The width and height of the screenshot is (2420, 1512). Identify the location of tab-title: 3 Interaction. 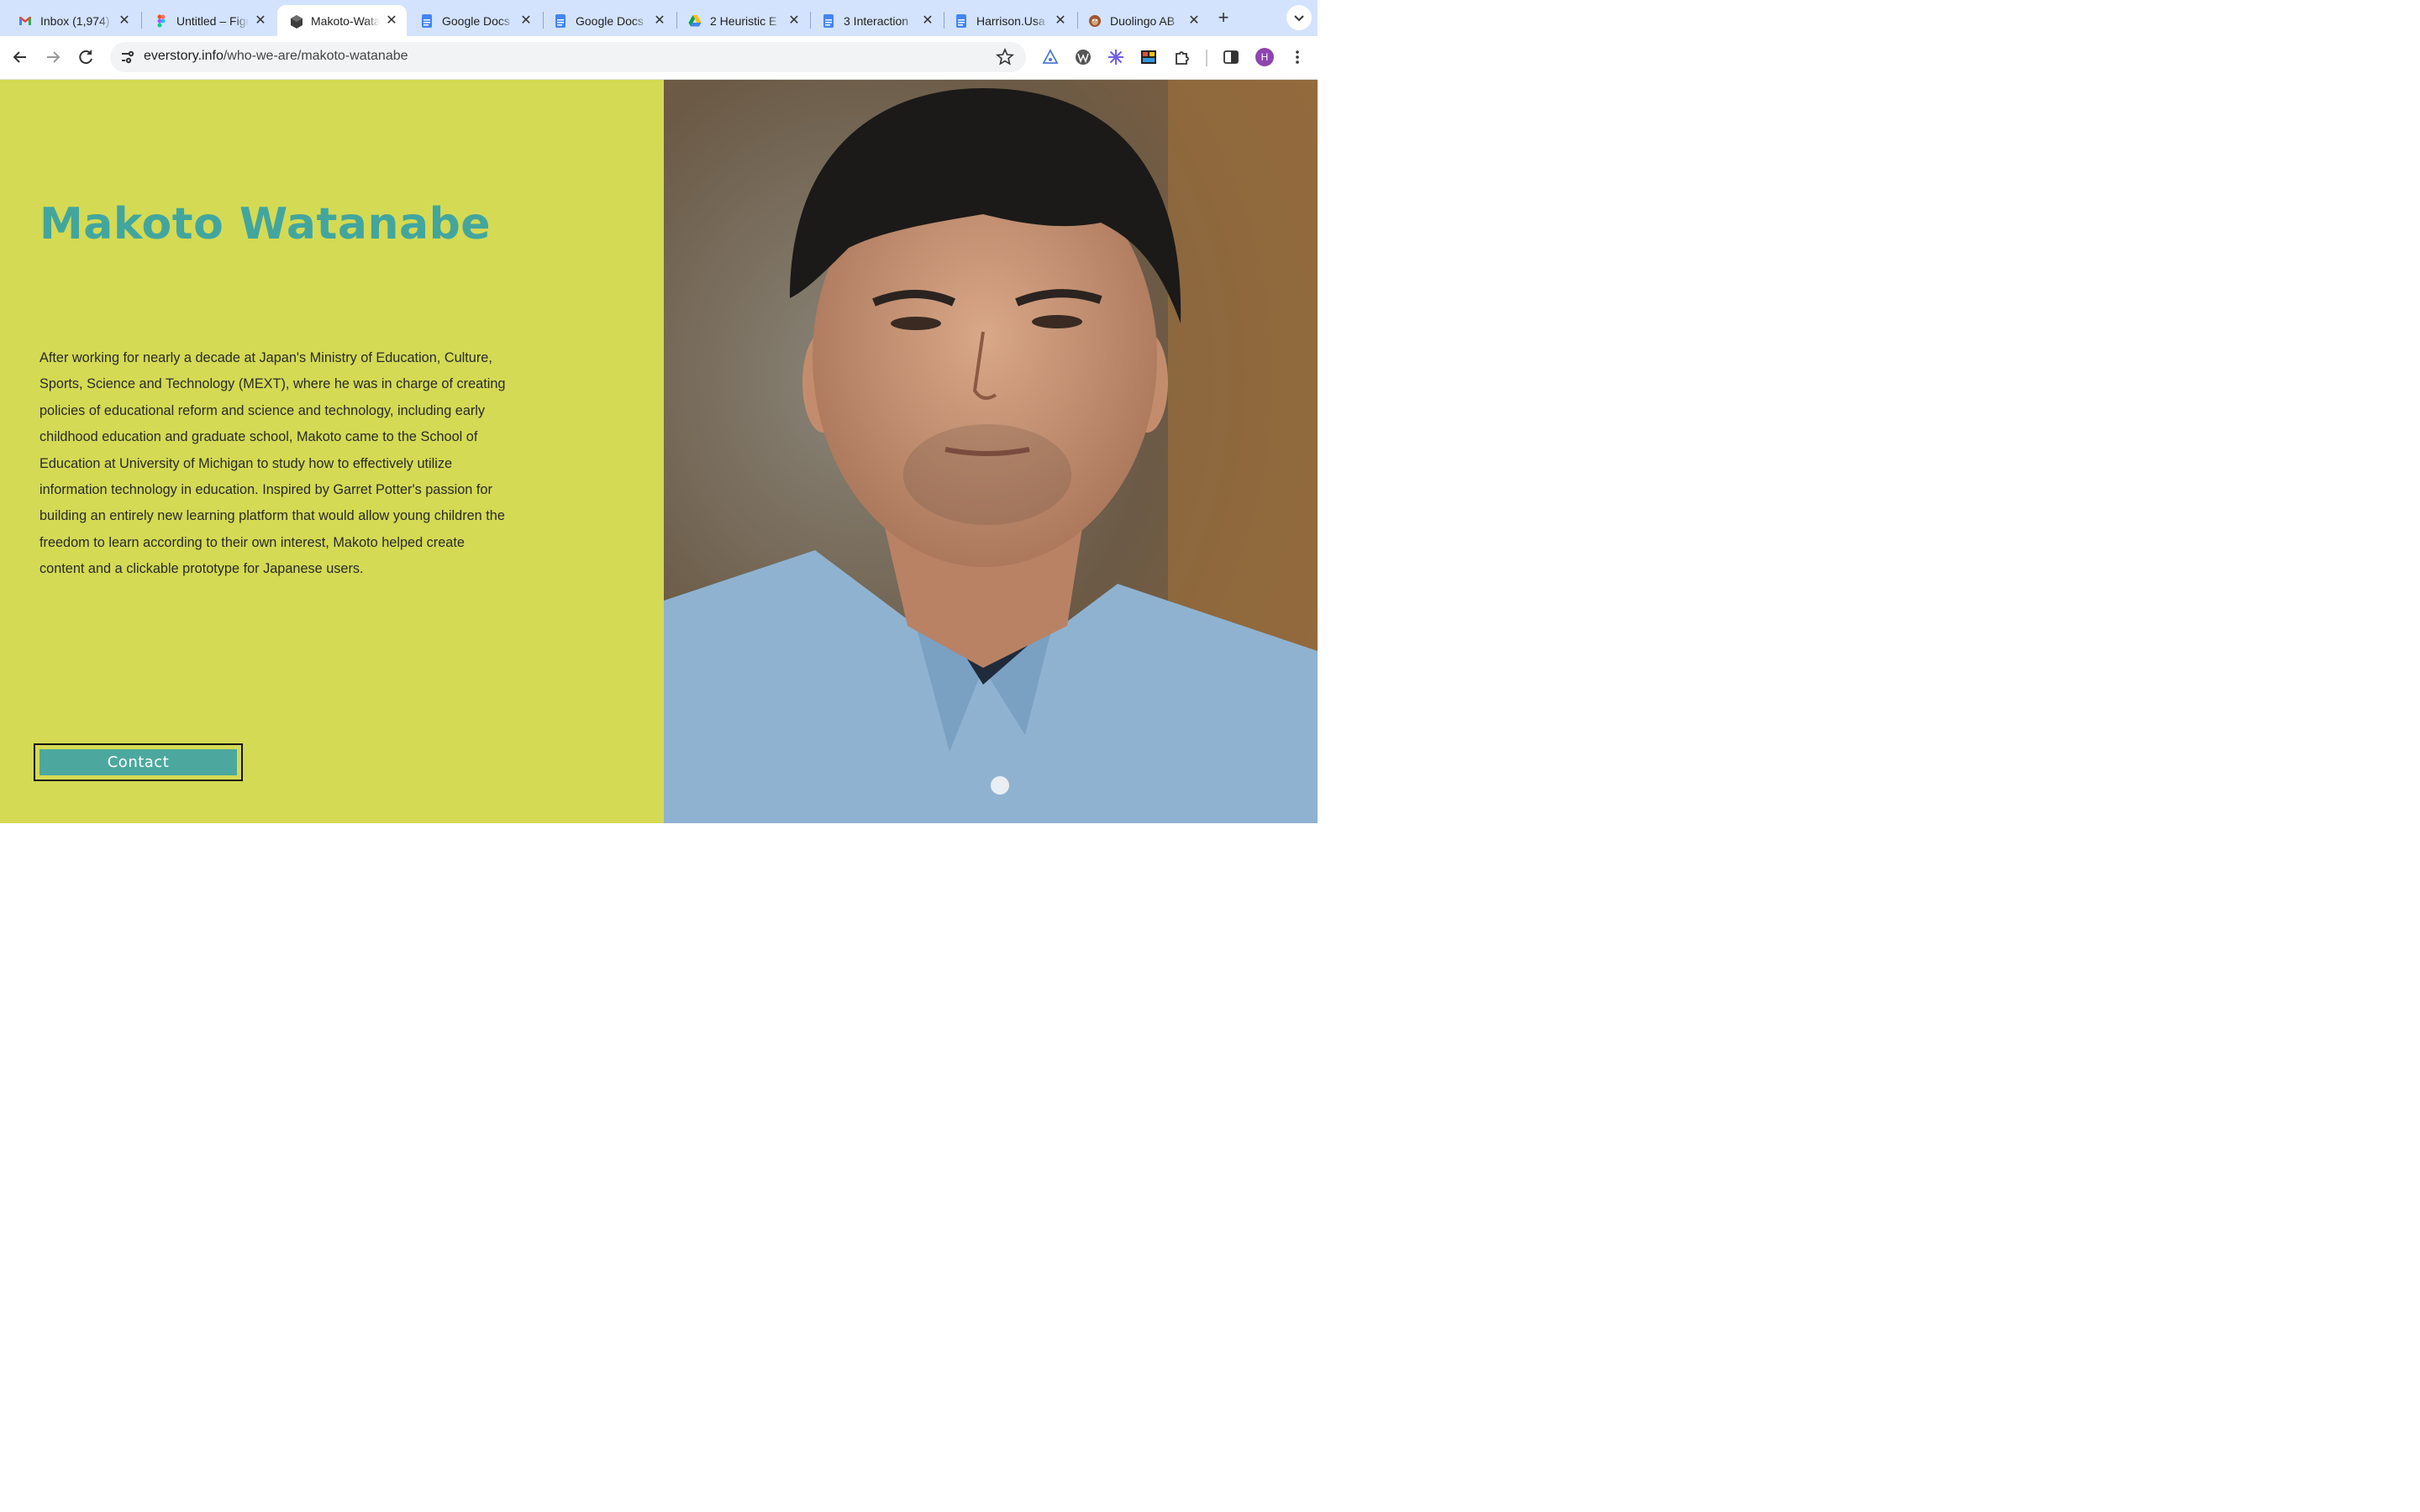
(876, 20).